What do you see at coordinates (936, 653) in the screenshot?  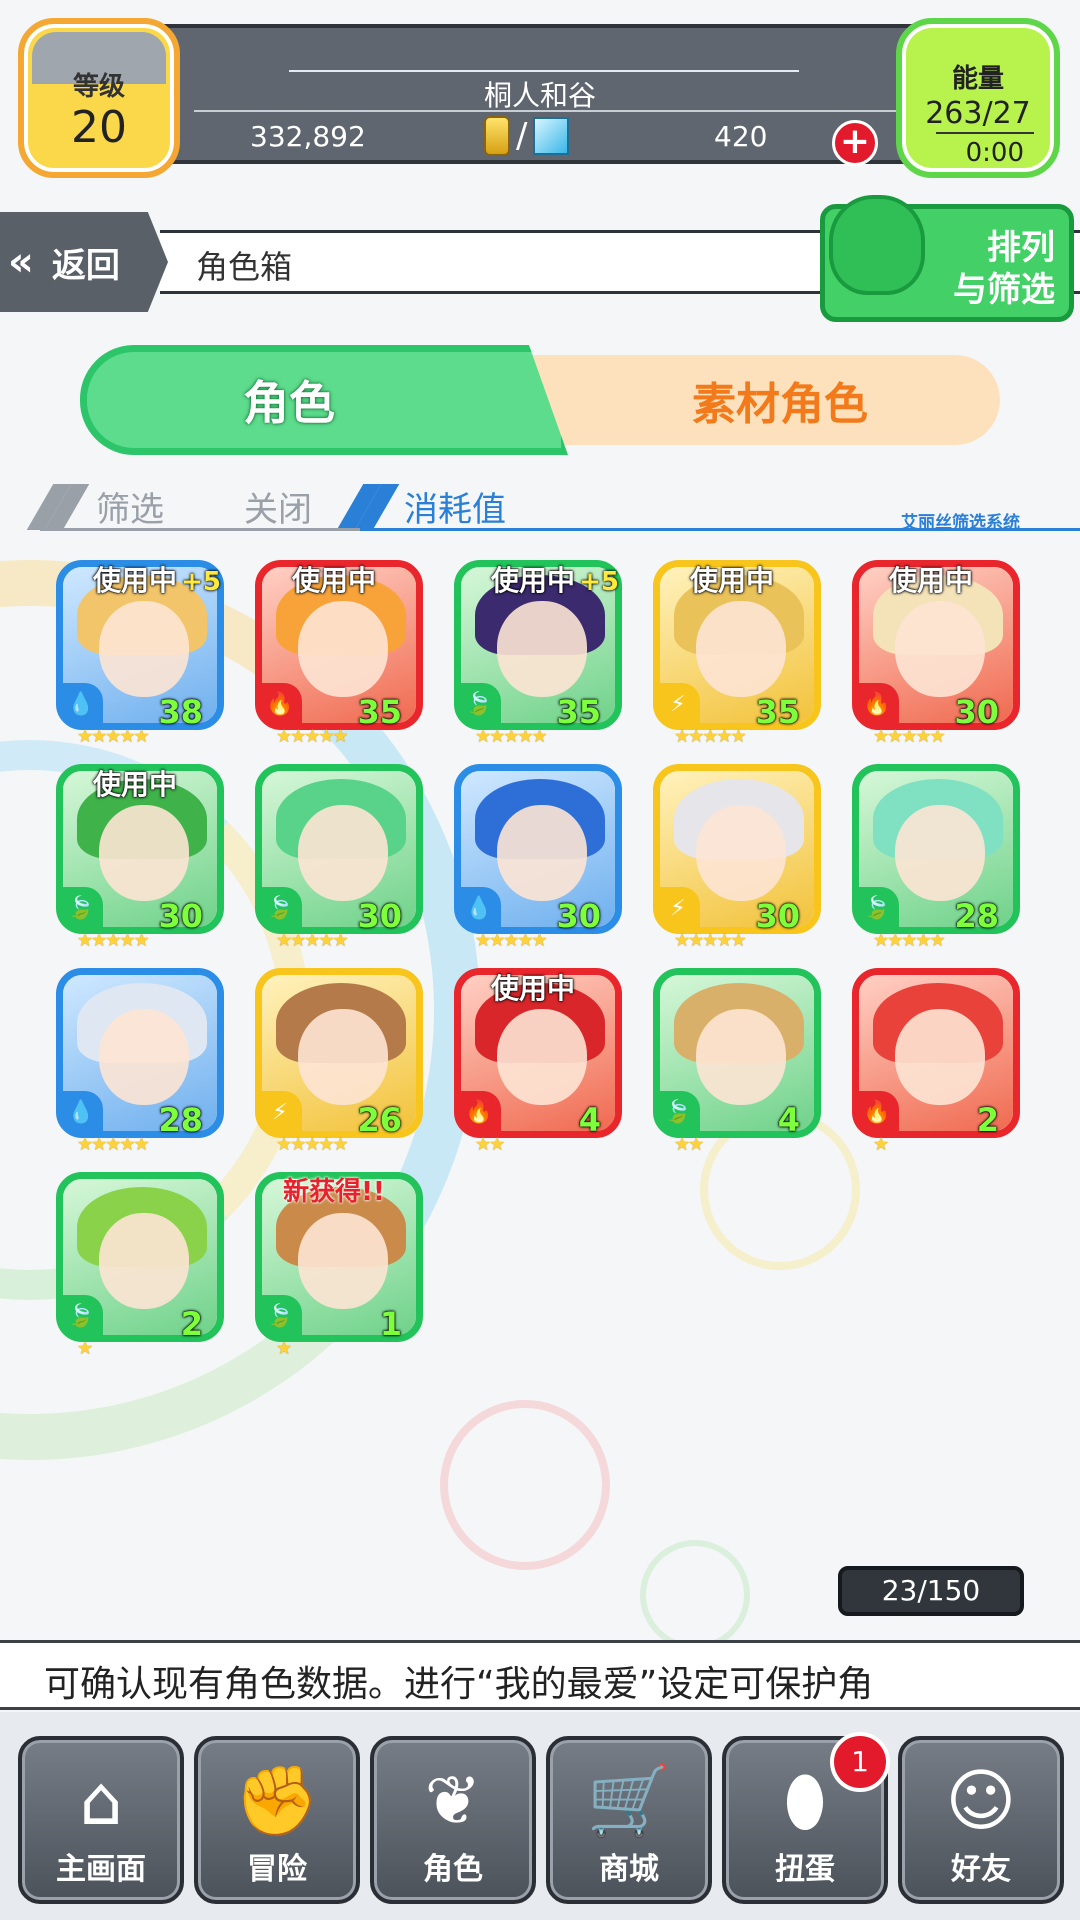 I see `character-card: 使用中 🔥 30 ★★★★★` at bounding box center [936, 653].